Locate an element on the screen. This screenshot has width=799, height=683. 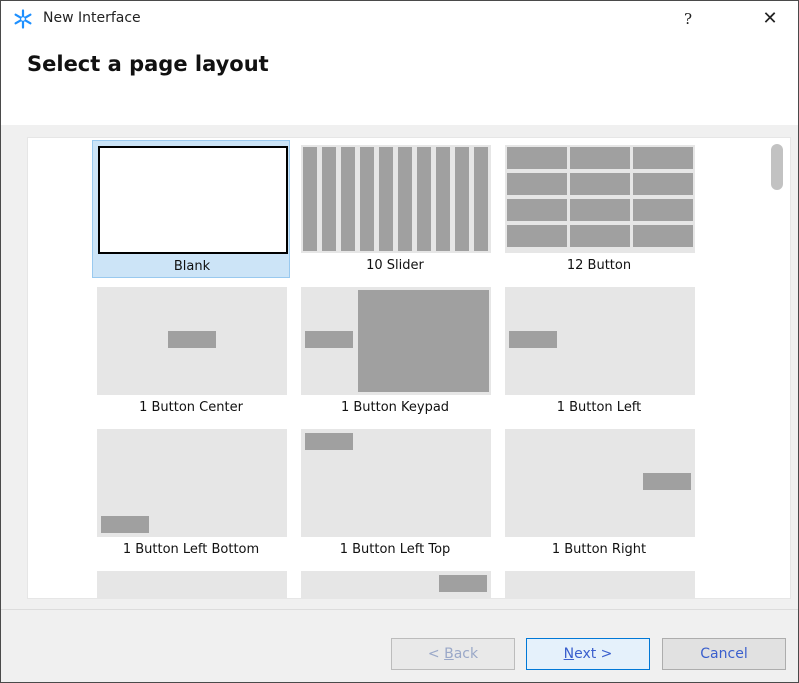
layout-tile-blank: Blank is located at coordinates (191, 209).